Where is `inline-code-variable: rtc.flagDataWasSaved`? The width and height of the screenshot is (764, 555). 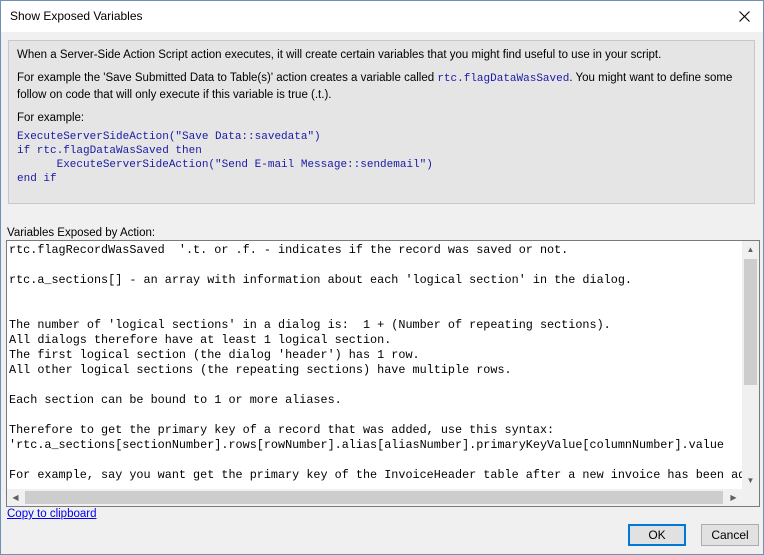
inline-code-variable: rtc.flagDataWasSaved is located at coordinates (503, 79).